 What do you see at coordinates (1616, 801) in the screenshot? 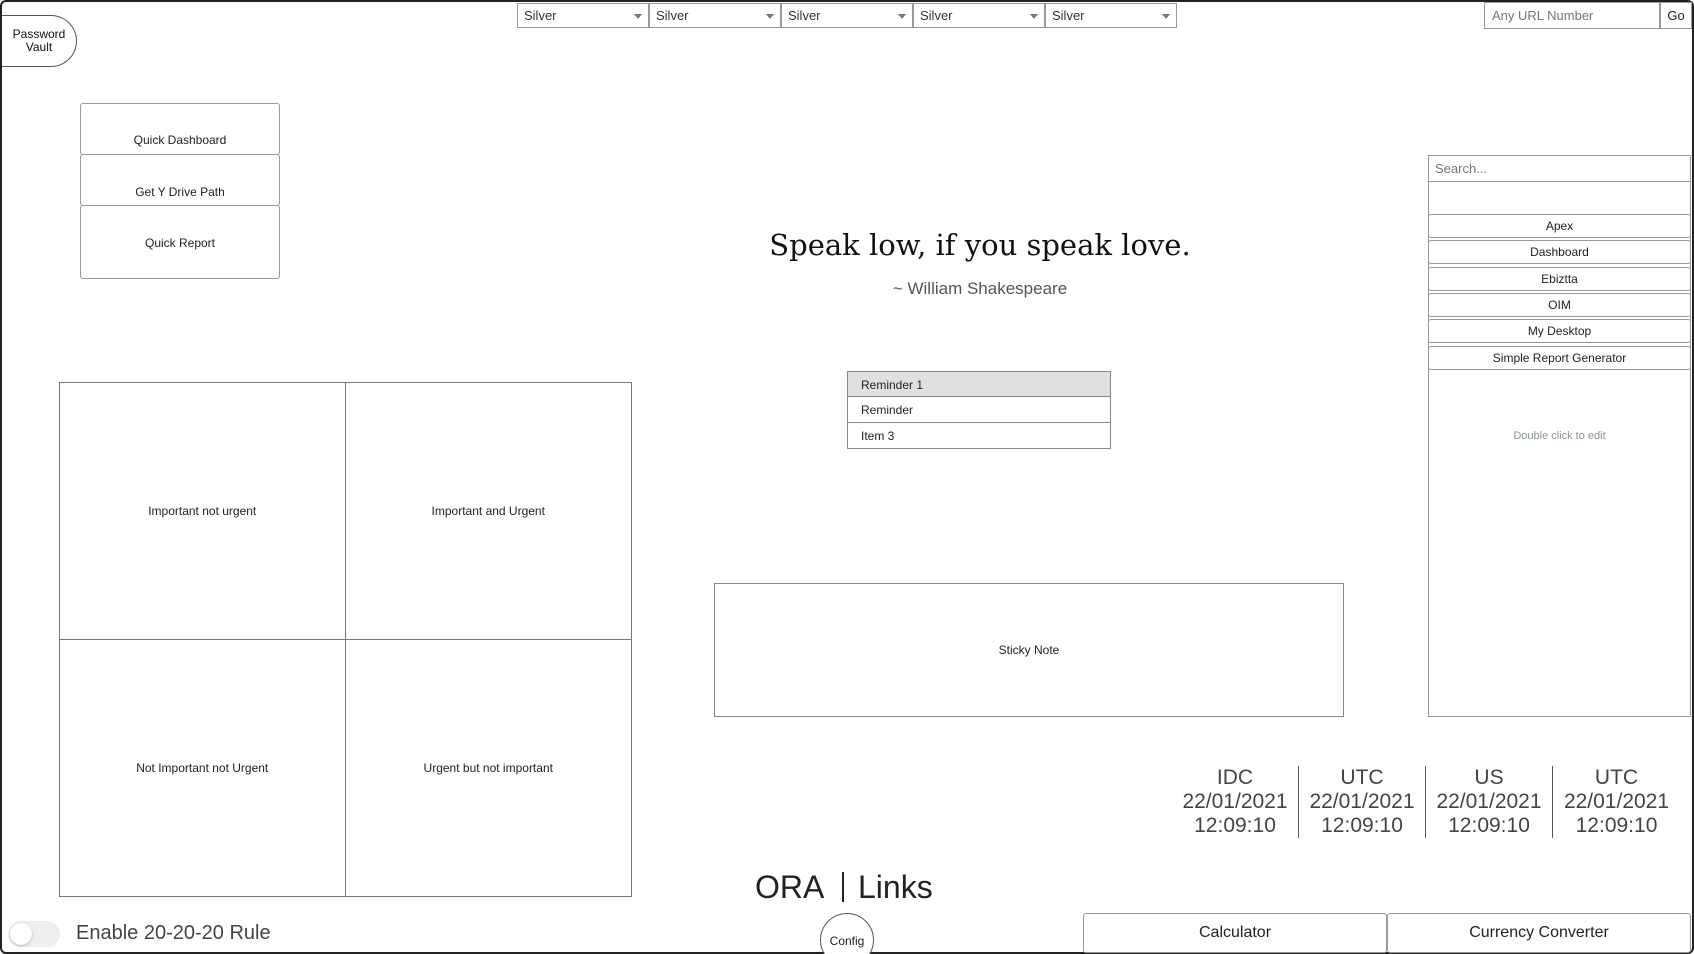
I see `clock-utc-2: UTC 22/01/2021 12:09:10` at bounding box center [1616, 801].